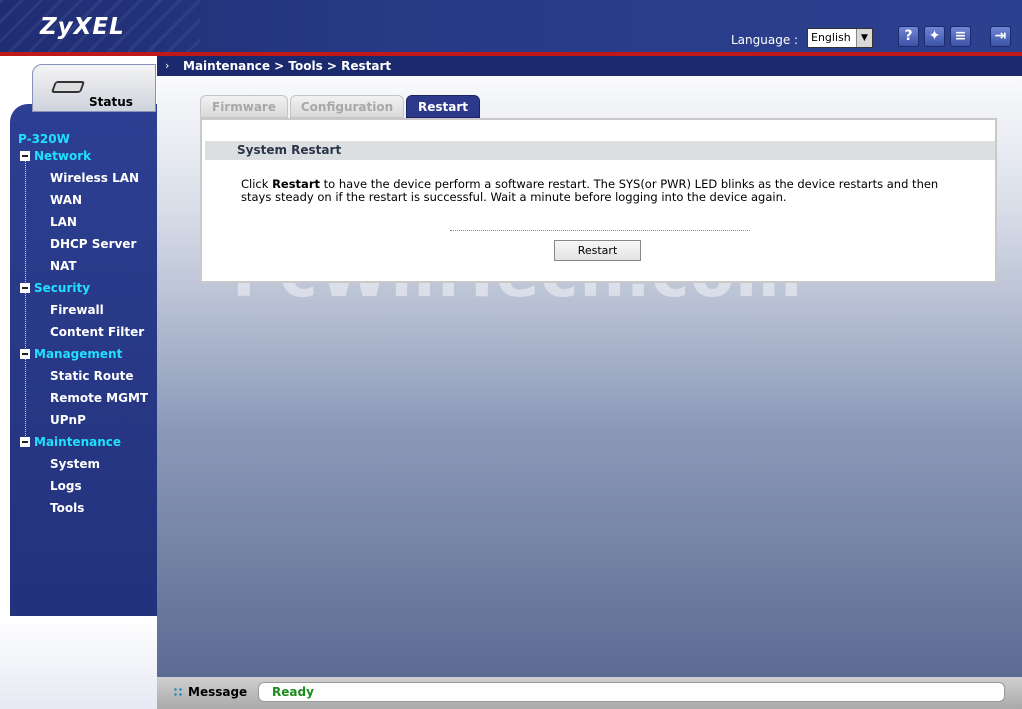 The height and width of the screenshot is (709, 1022). What do you see at coordinates (66, 200) in the screenshot?
I see `nav-item-wan: WAN` at bounding box center [66, 200].